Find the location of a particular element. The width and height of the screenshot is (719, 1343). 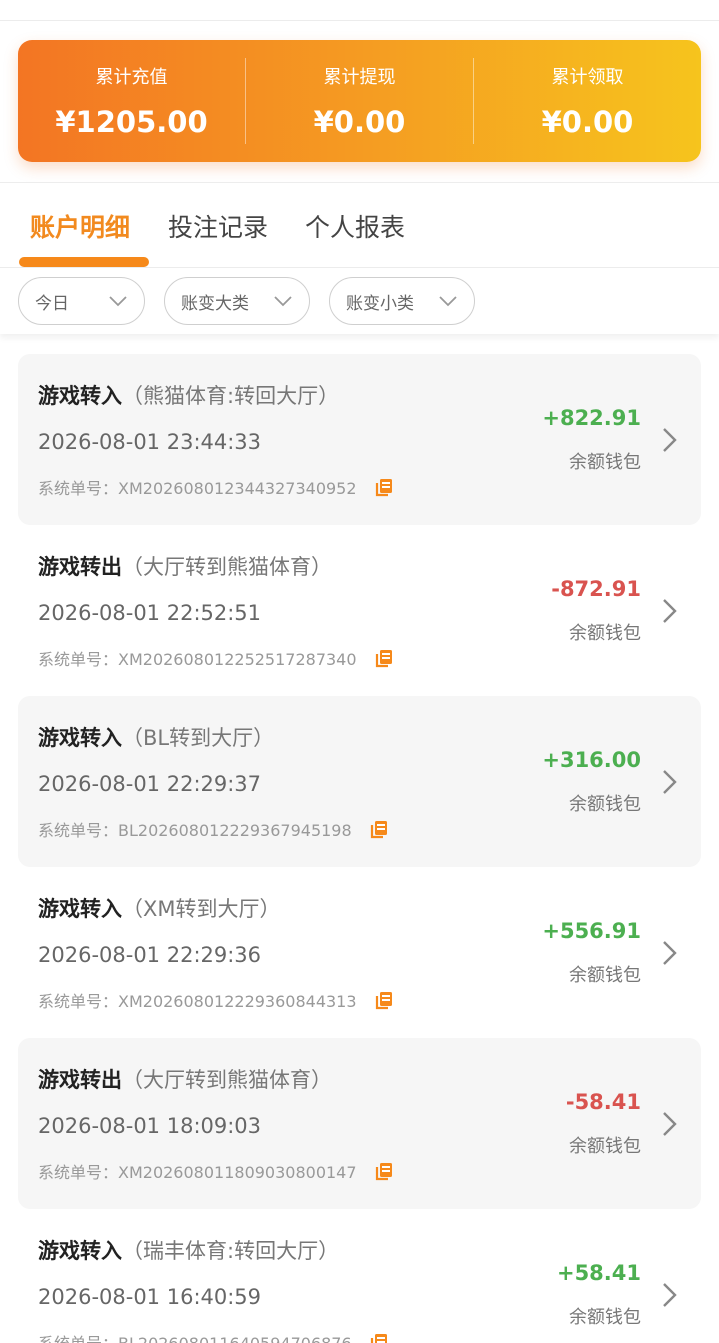

record-title: 游戏转入（熊猫体育:转回大厅） is located at coordinates (188, 395).